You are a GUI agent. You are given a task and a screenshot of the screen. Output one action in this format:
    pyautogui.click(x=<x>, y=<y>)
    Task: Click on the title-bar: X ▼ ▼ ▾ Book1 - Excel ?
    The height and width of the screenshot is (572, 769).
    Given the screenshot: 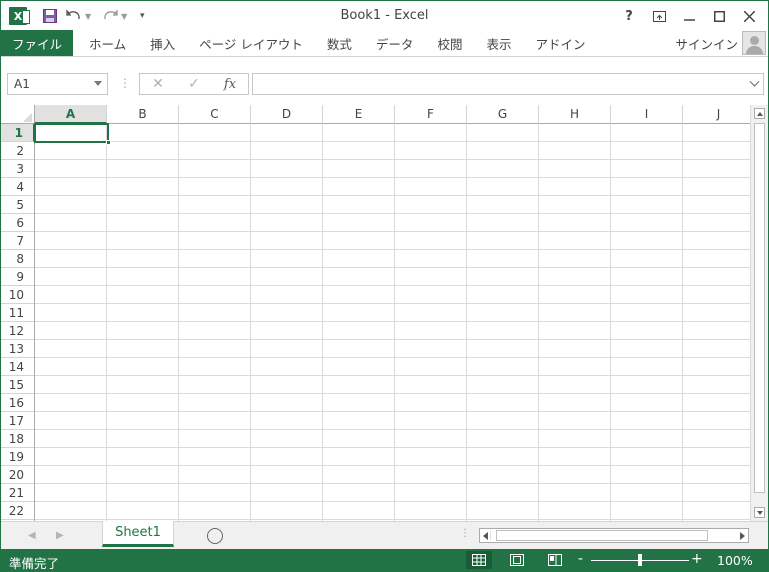 What is the action you would take?
    pyautogui.click(x=384, y=16)
    